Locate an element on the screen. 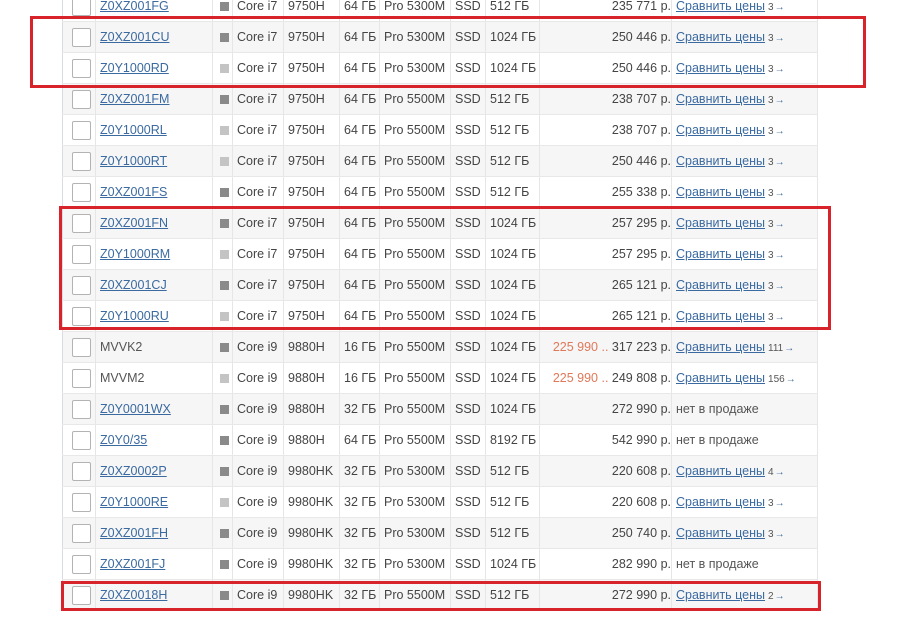 The image size is (916, 622). compare-cell: Сравнить цены 3→ is located at coordinates (744, 68).